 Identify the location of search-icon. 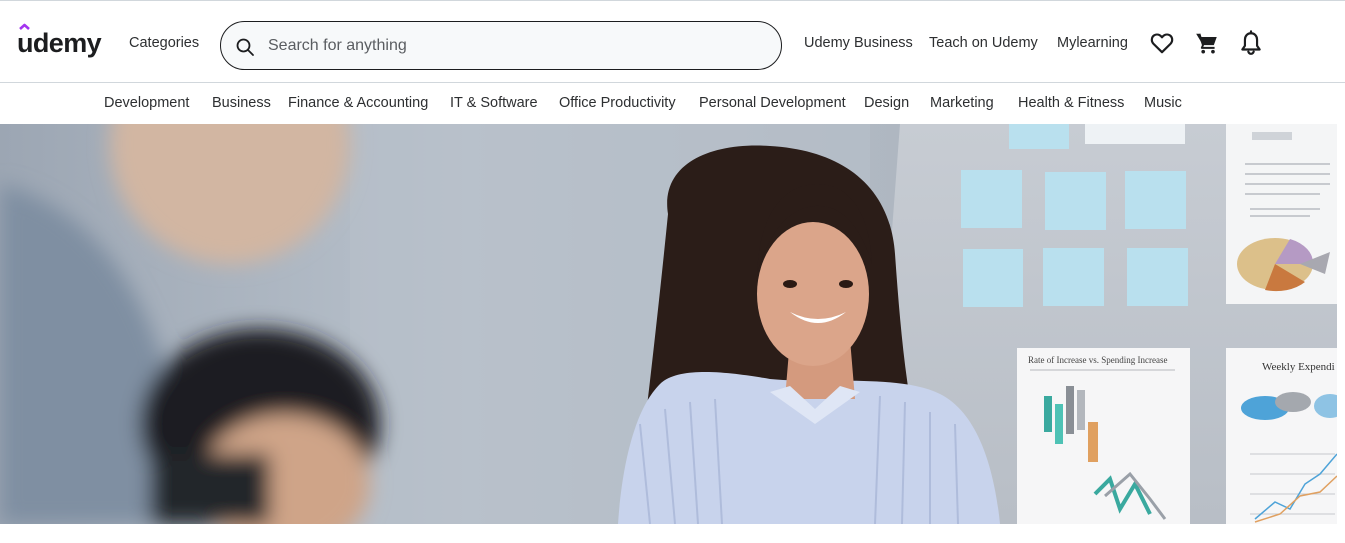
(245, 47).